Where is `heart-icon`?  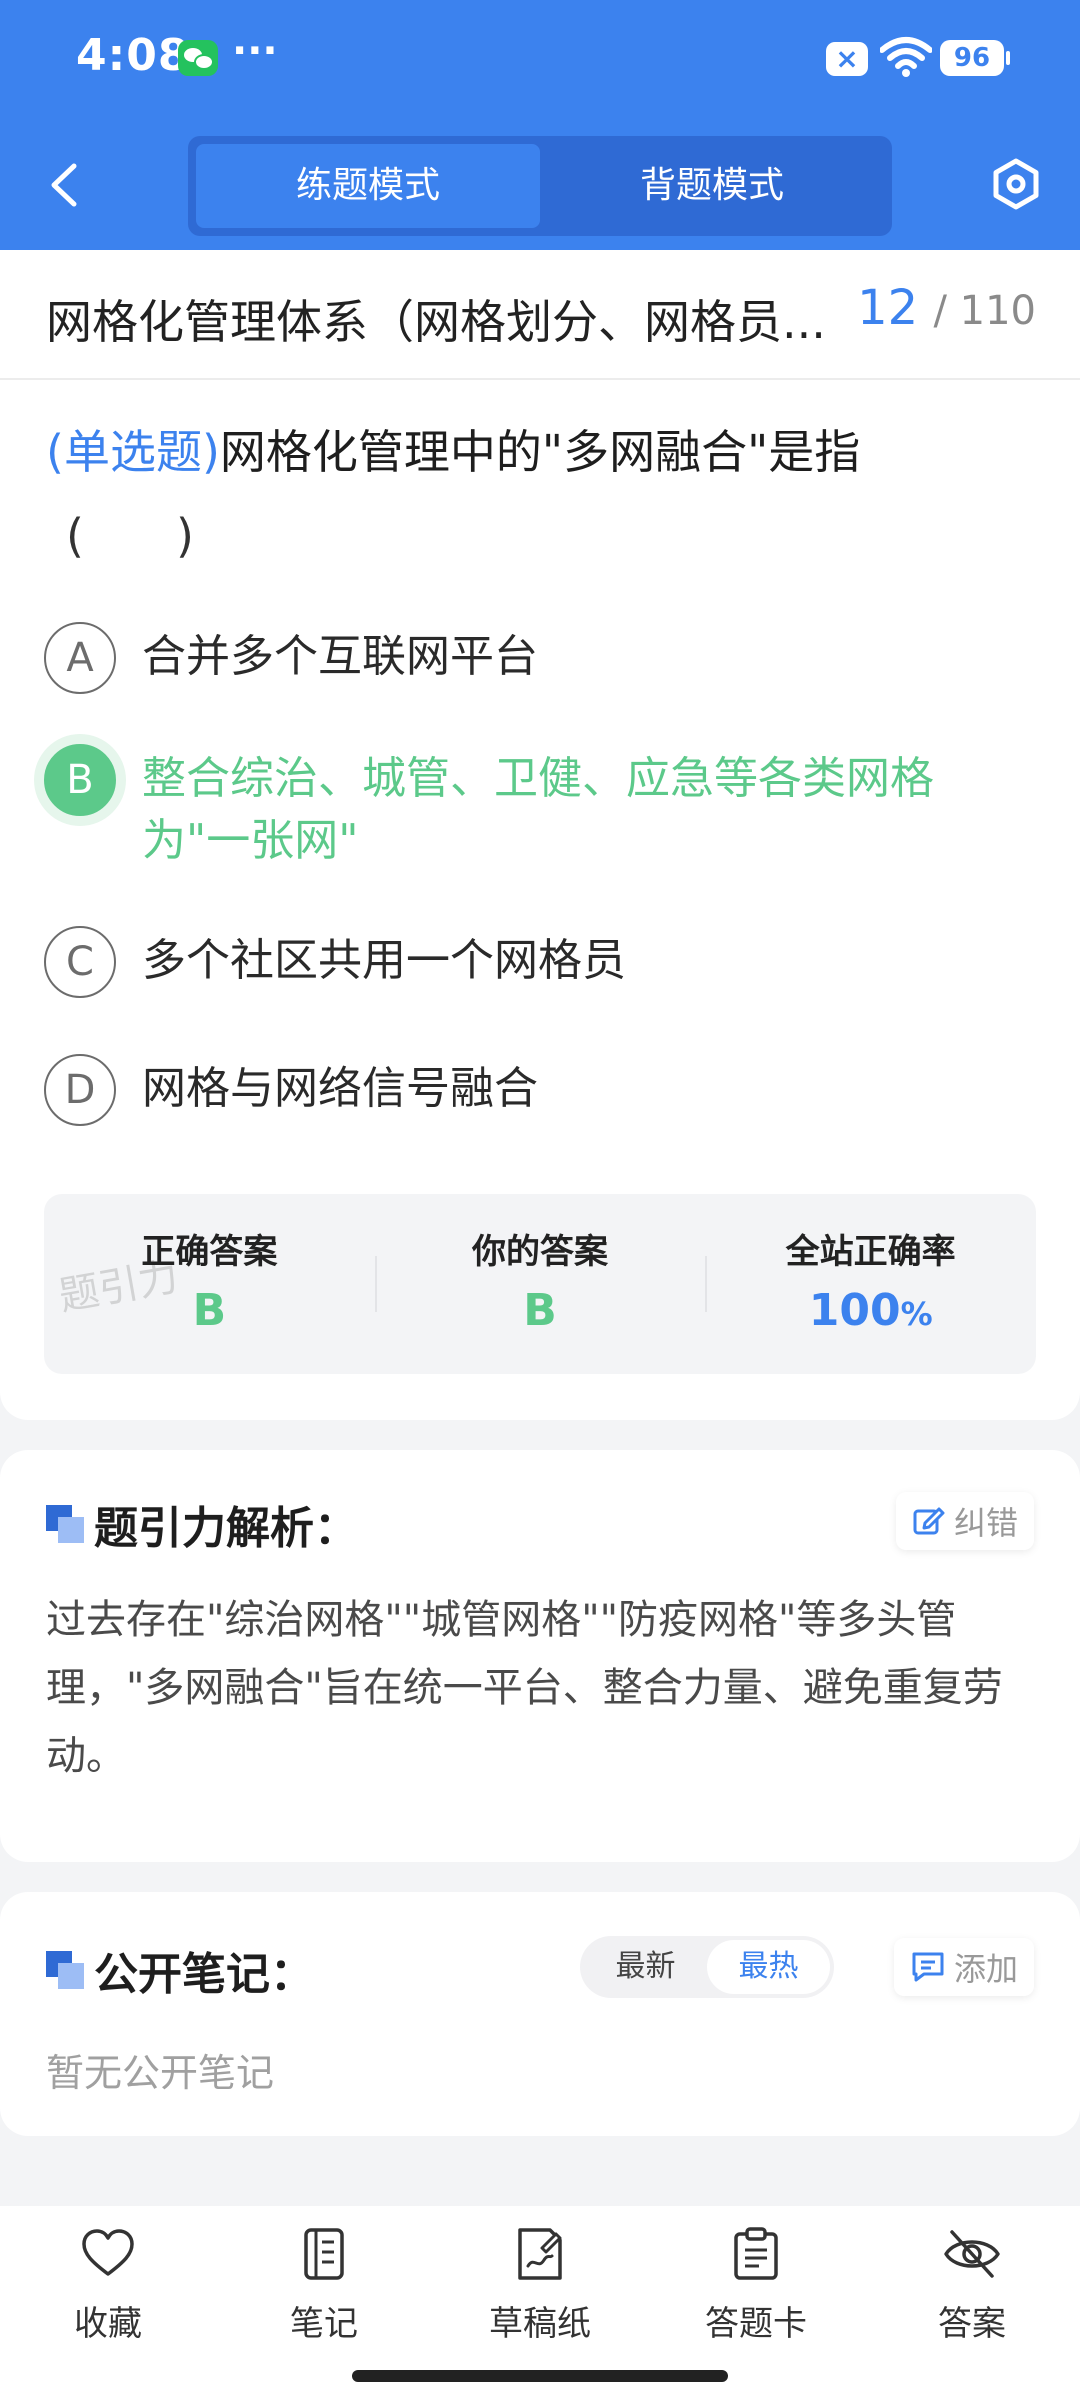
heart-icon is located at coordinates (108, 2252).